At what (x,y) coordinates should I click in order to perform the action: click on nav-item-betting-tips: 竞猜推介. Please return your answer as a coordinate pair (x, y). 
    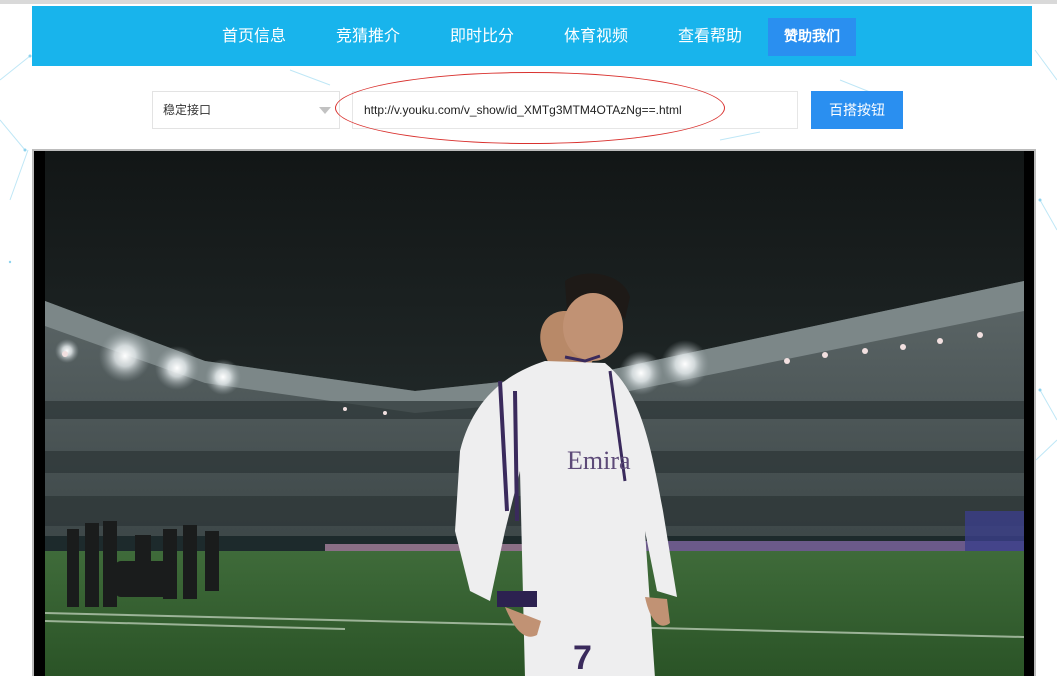
    Looking at the image, I should click on (368, 36).